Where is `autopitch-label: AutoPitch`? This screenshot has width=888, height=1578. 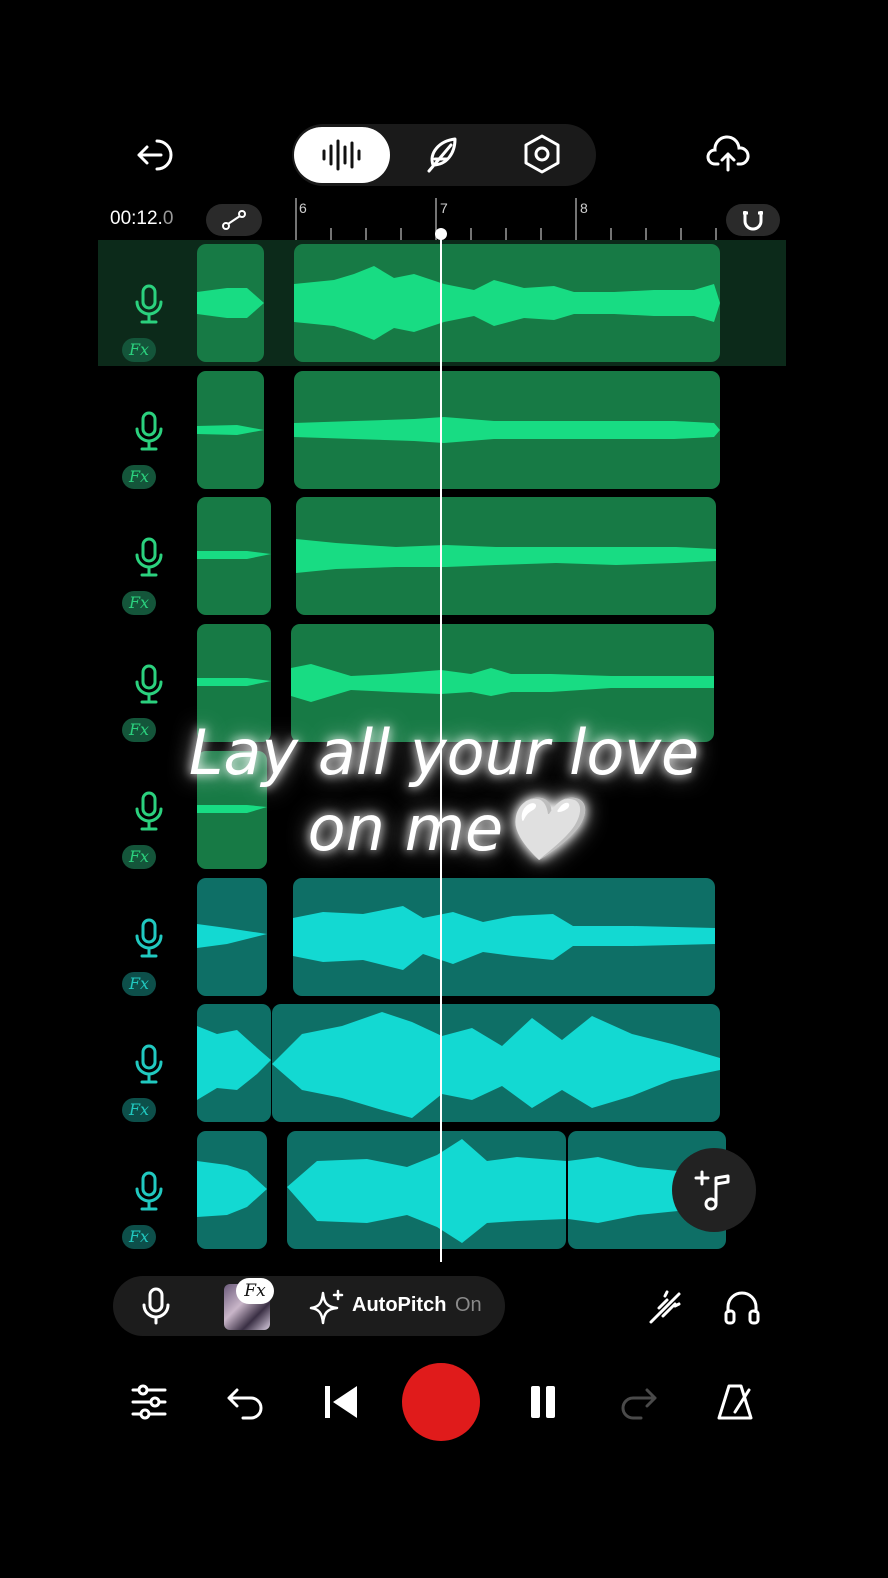
autopitch-label: AutoPitch is located at coordinates (399, 1305).